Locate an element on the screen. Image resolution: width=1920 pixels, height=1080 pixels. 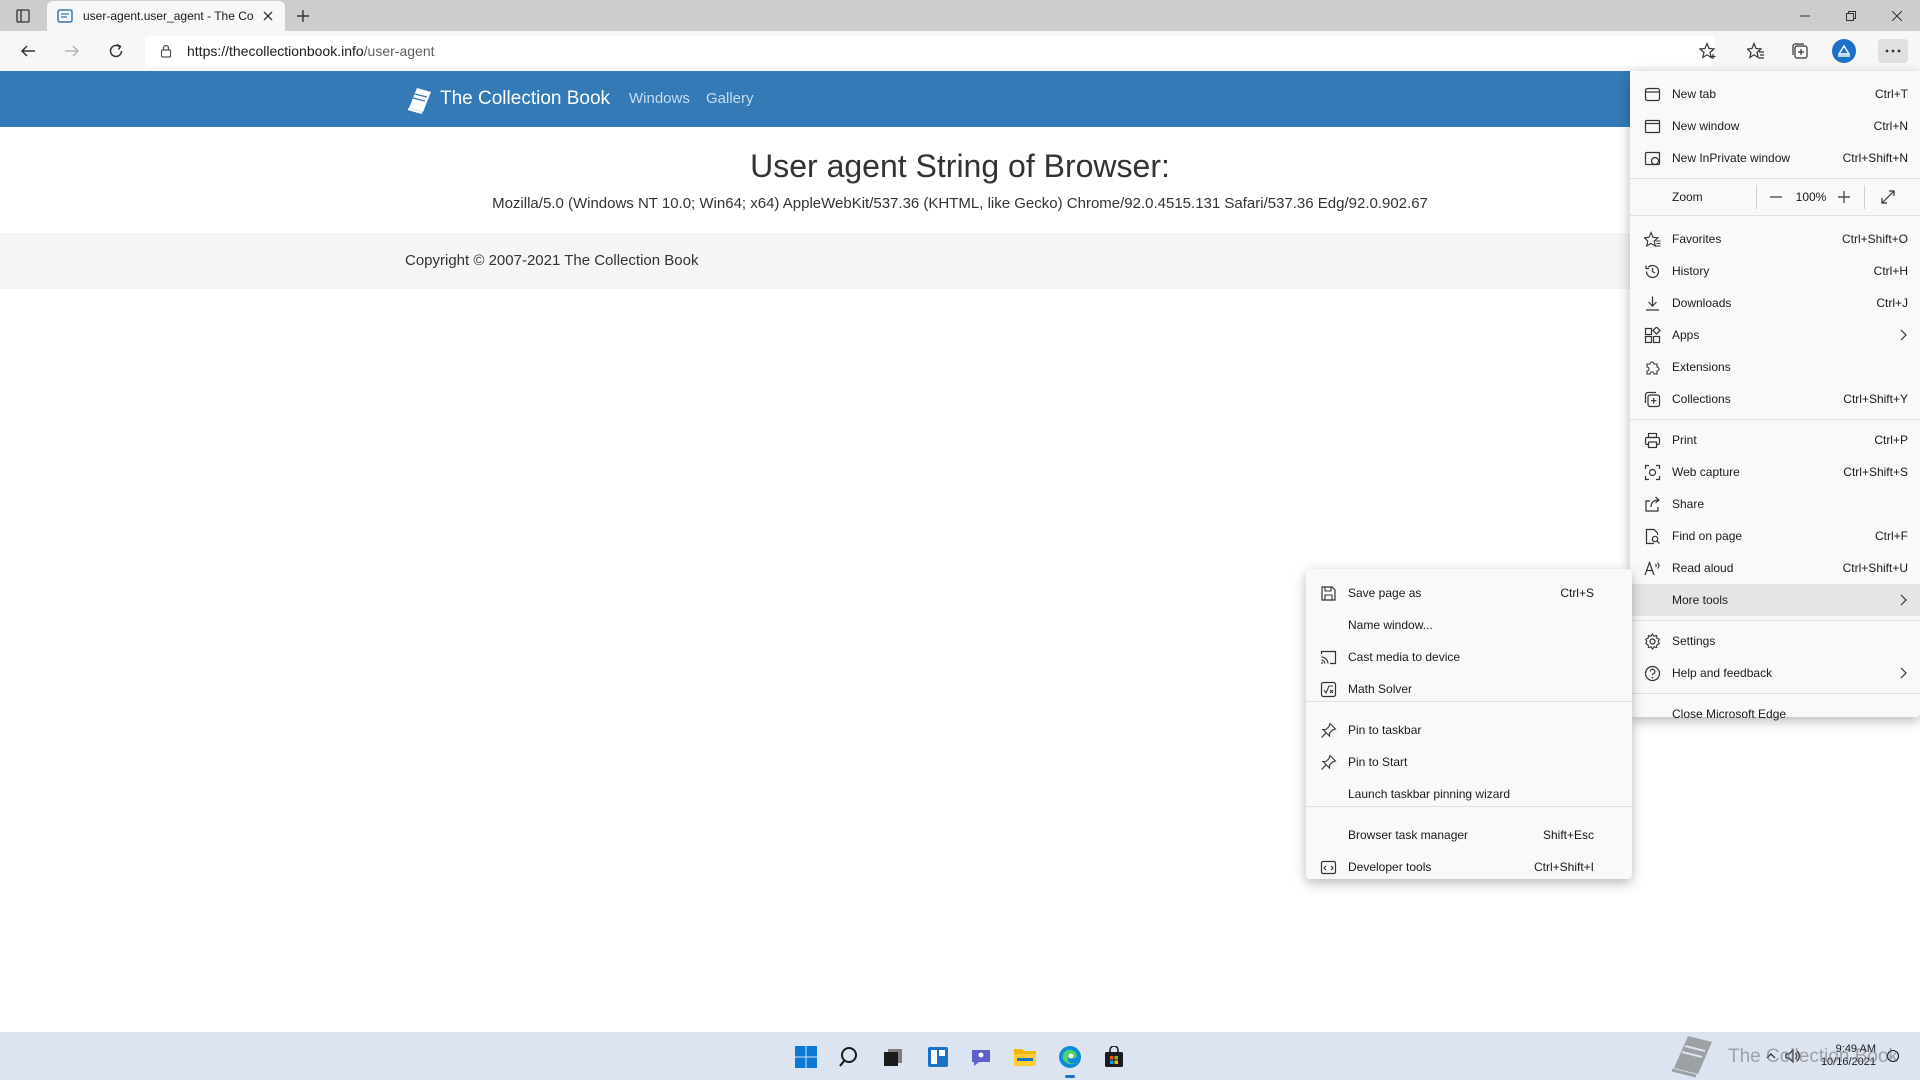
add-favorite-star-icon is located at coordinates (1708, 51).